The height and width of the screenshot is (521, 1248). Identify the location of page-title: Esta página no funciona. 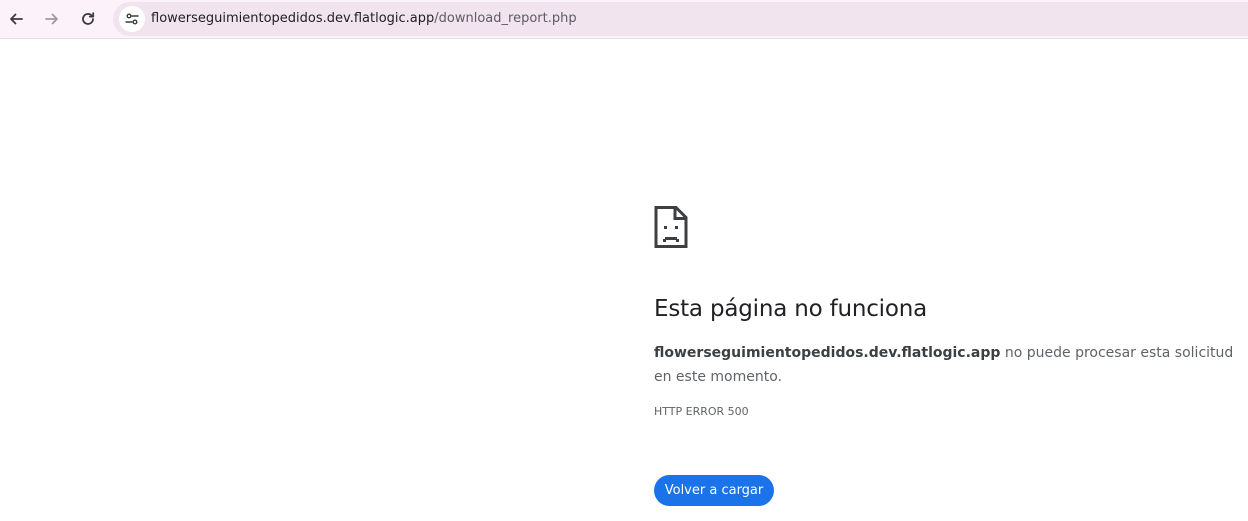
(790, 309).